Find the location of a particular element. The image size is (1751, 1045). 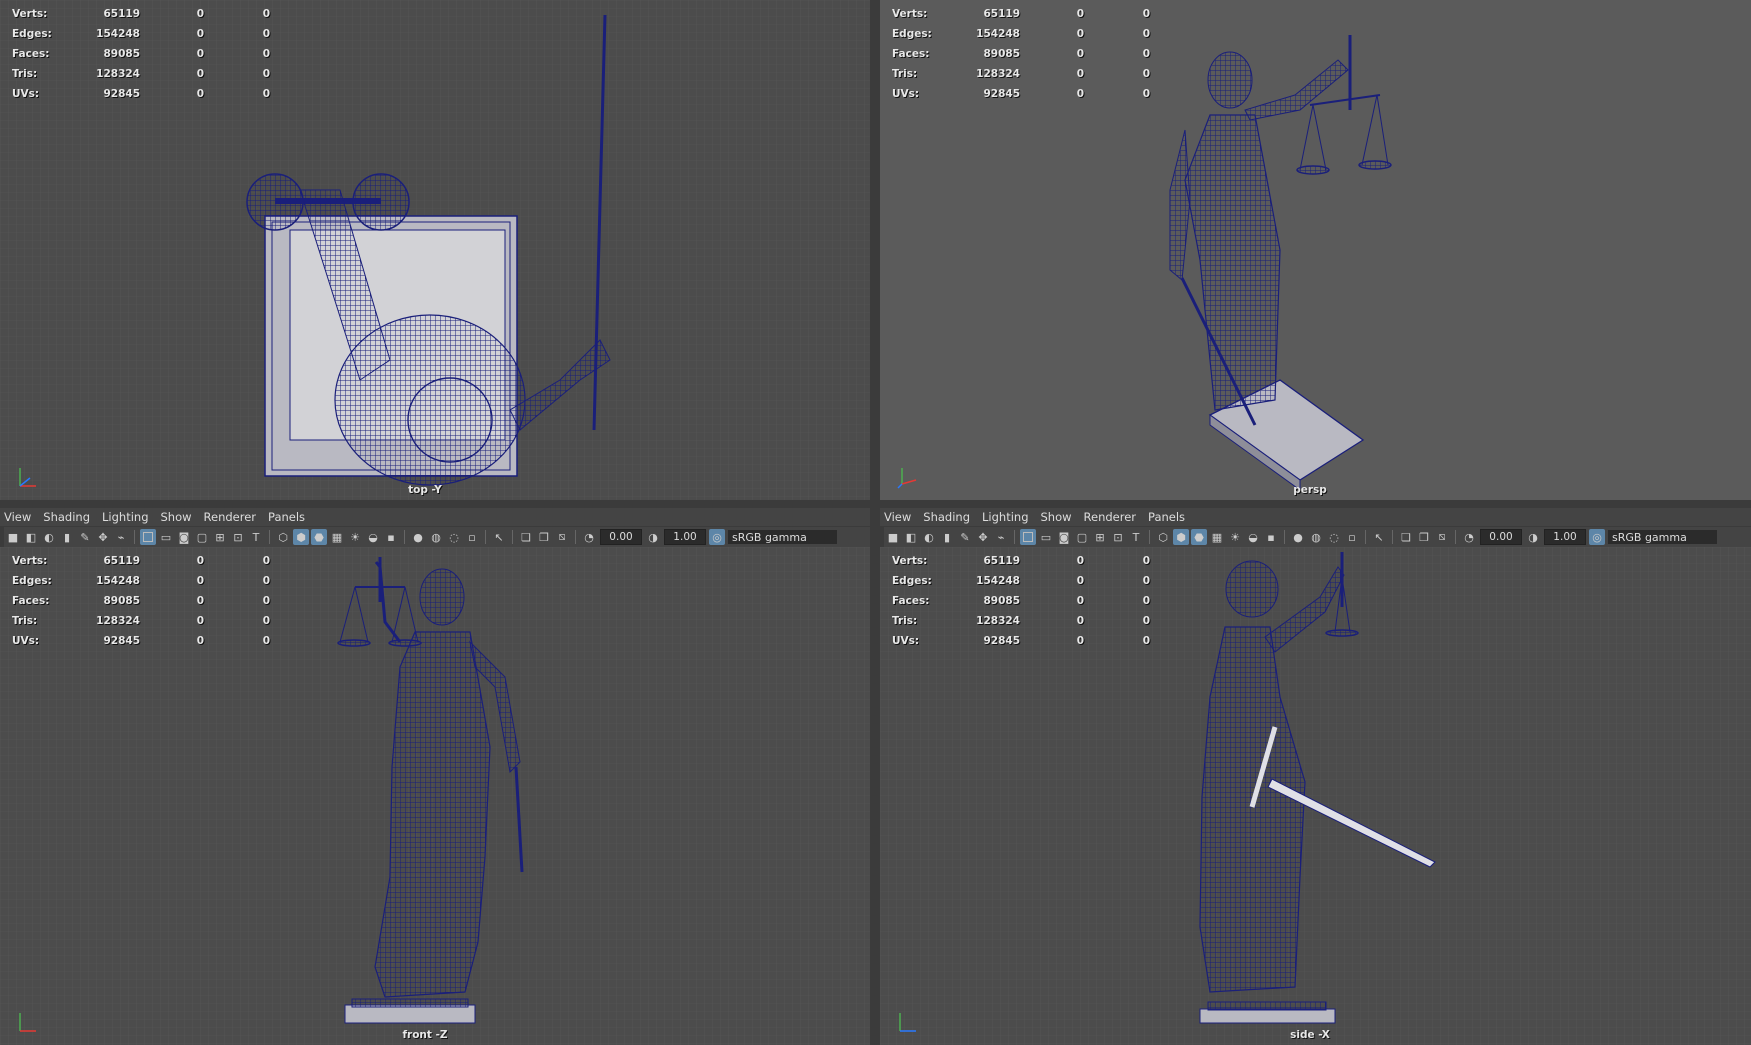

stat-value: 89085 is located at coordinates (121, 601).